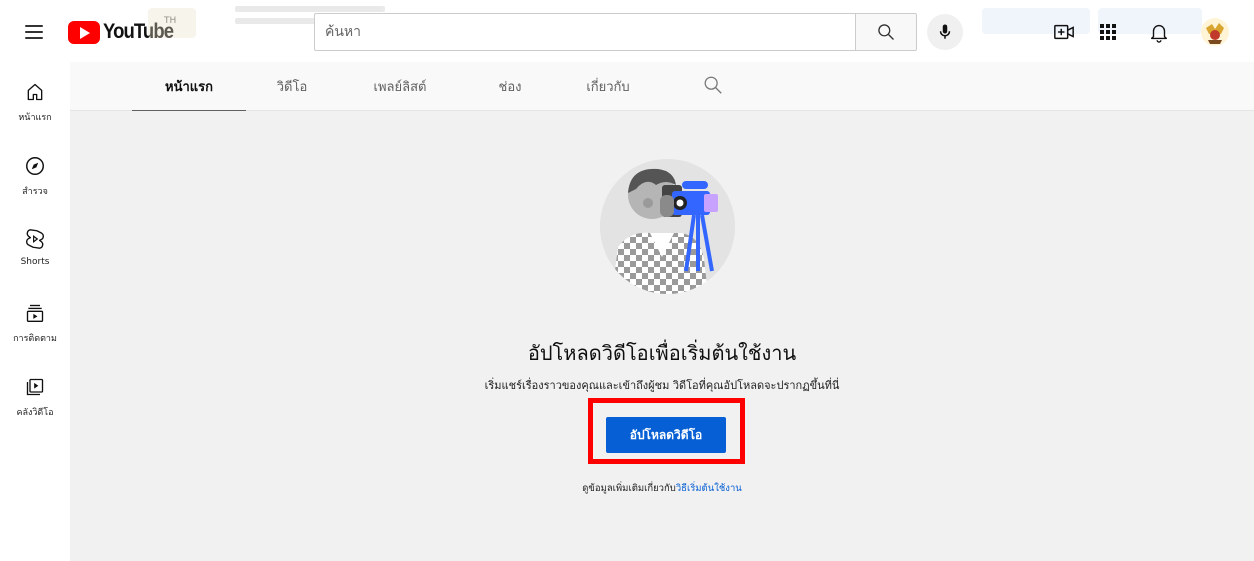 The image size is (1254, 561). Describe the element at coordinates (35, 92) in the screenshot. I see `home-icon` at that location.